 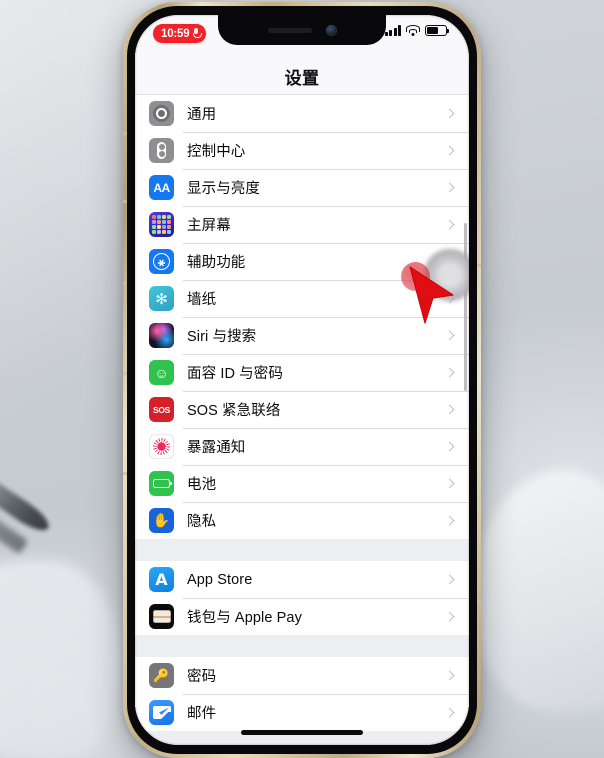 I want to click on accessibility-icon: ⚹, so click(x=161, y=261).